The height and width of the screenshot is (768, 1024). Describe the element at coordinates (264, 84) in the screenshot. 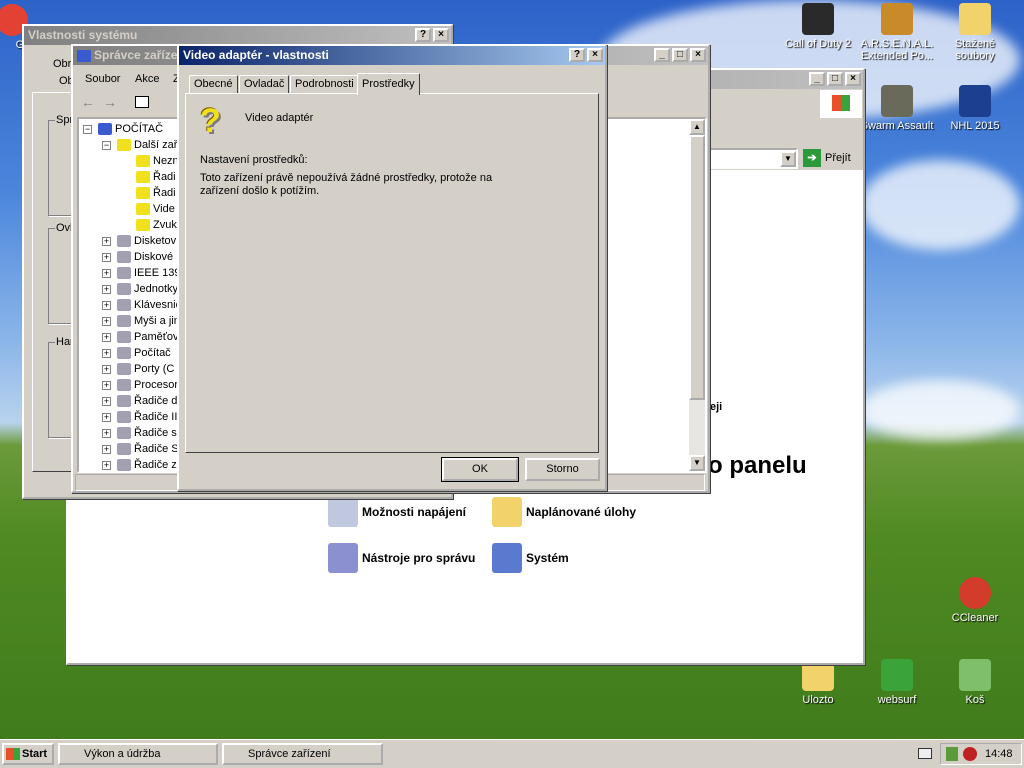

I see `tab-driver: Ovladač` at that location.